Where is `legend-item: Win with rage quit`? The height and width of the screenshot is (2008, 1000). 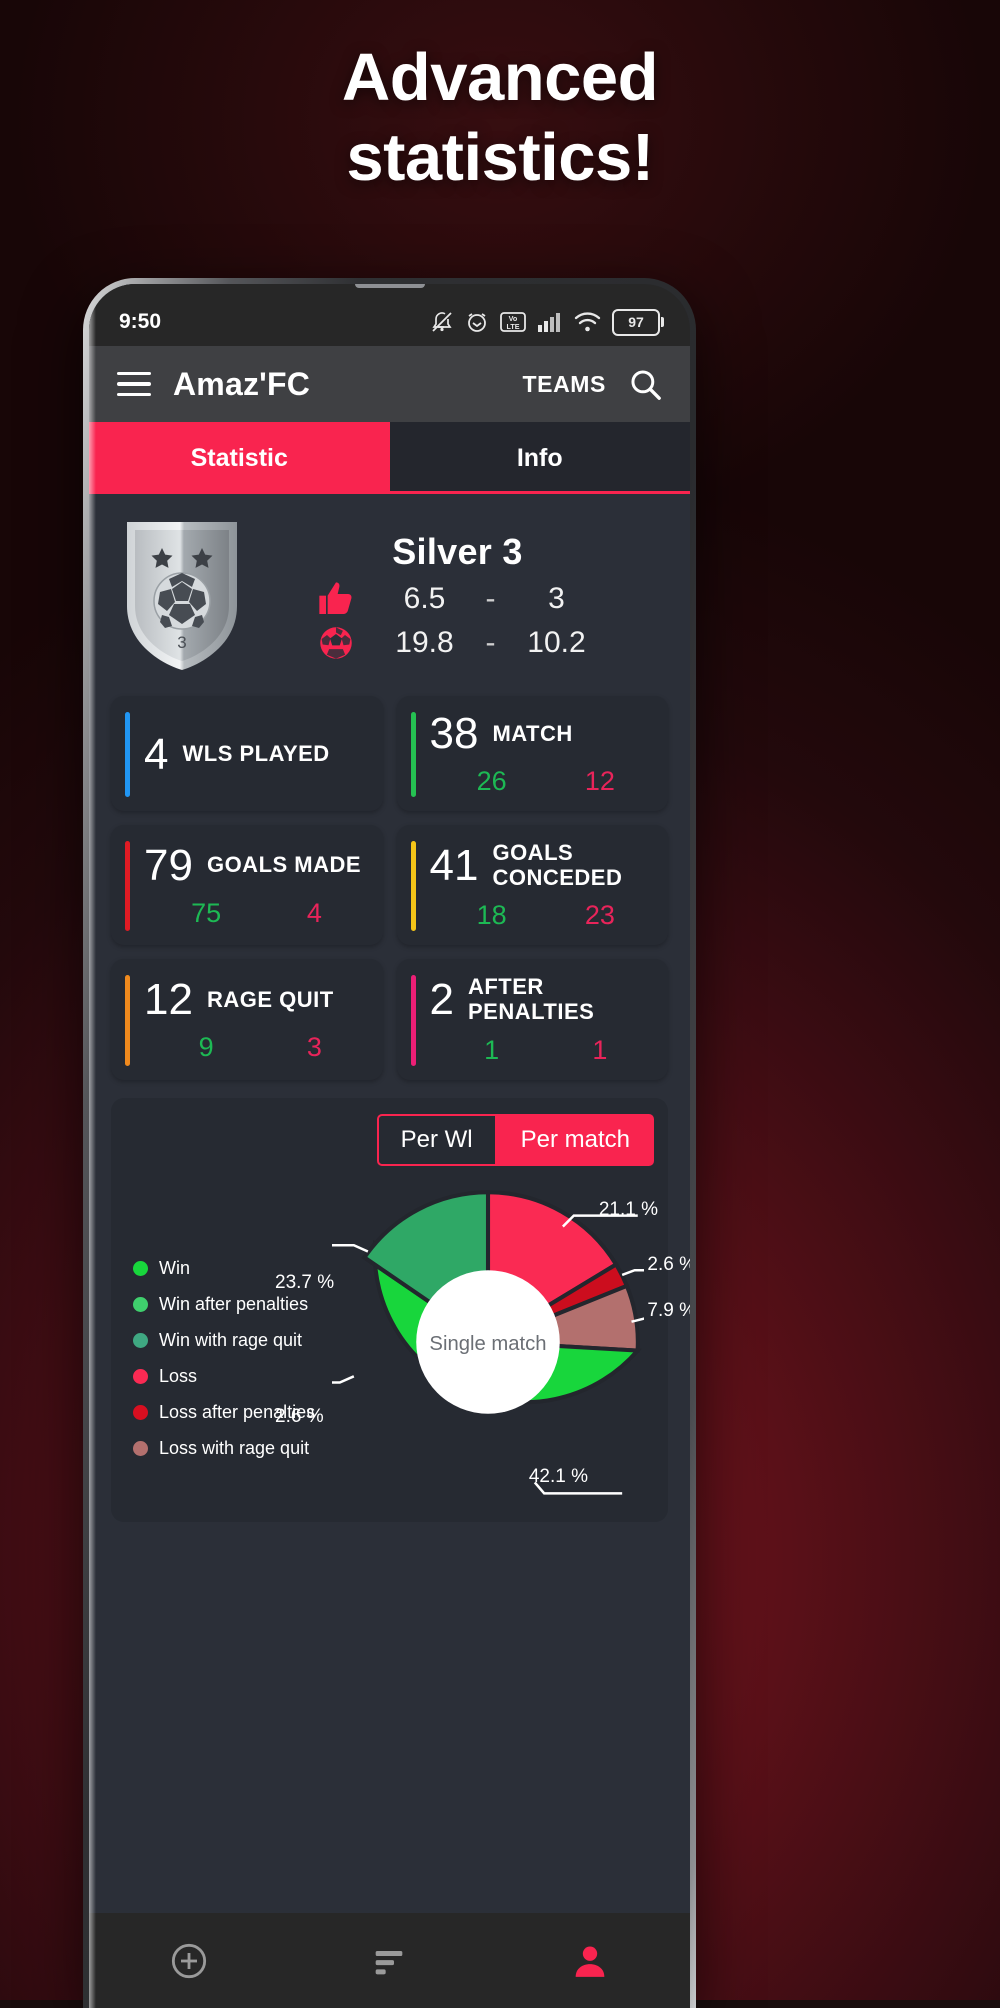
legend-item: Win with rage quit is located at coordinates (224, 1340).